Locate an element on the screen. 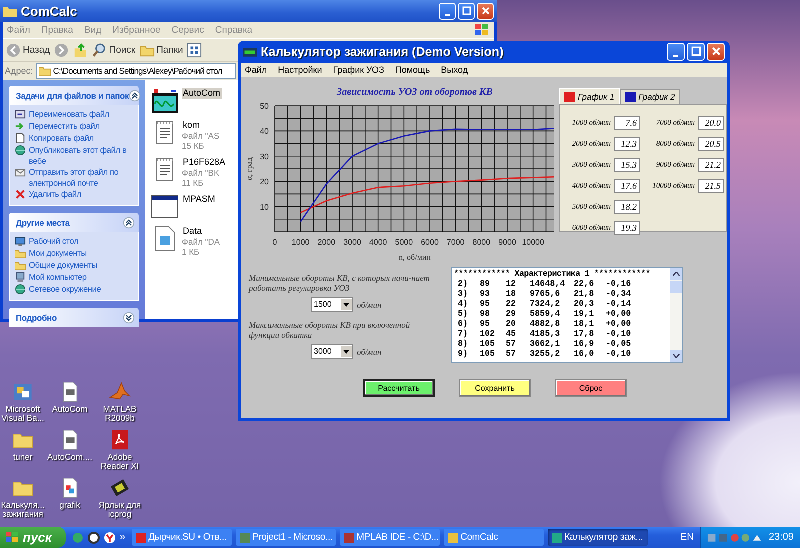 The image size is (800, 548). scrollbar is located at coordinates (676, 315).